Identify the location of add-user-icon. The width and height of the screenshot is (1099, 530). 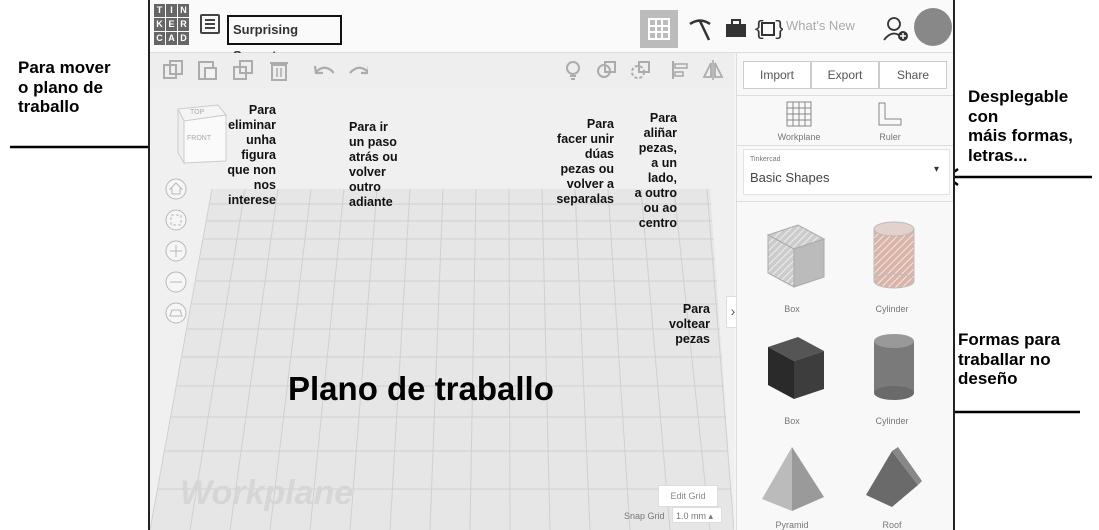
(896, 29).